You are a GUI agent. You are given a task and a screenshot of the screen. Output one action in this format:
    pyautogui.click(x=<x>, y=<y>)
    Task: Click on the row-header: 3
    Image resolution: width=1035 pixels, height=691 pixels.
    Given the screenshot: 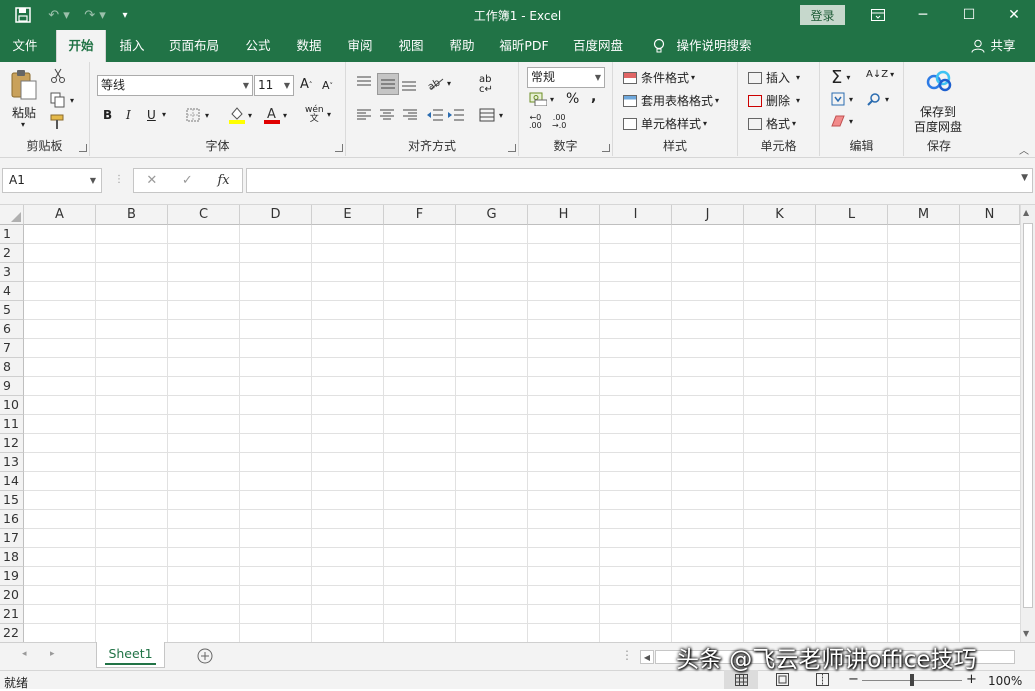 What is the action you would take?
    pyautogui.click(x=12, y=272)
    